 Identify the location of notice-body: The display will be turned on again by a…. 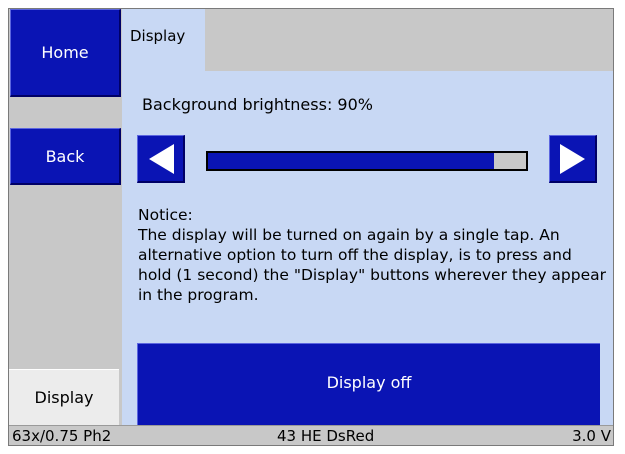
(372, 265).